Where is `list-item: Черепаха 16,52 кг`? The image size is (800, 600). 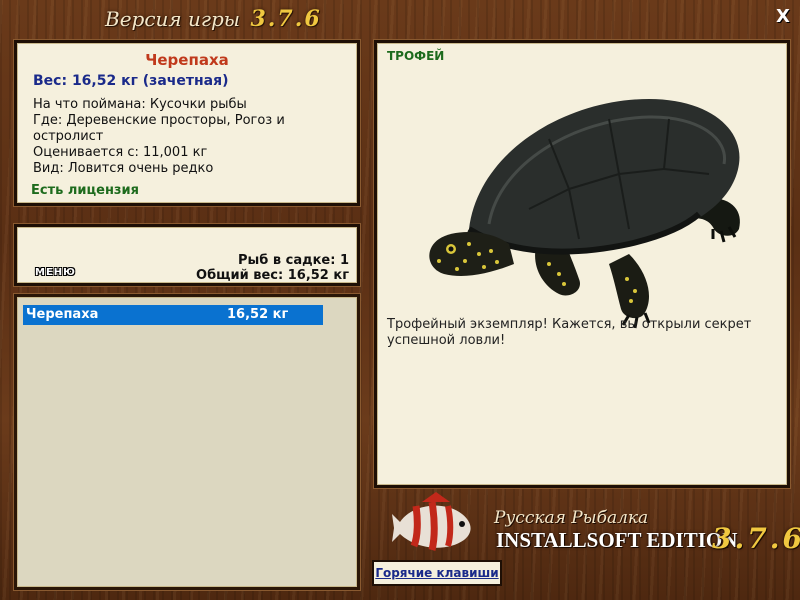
list-item: Черепаха 16,52 кг is located at coordinates (173, 315).